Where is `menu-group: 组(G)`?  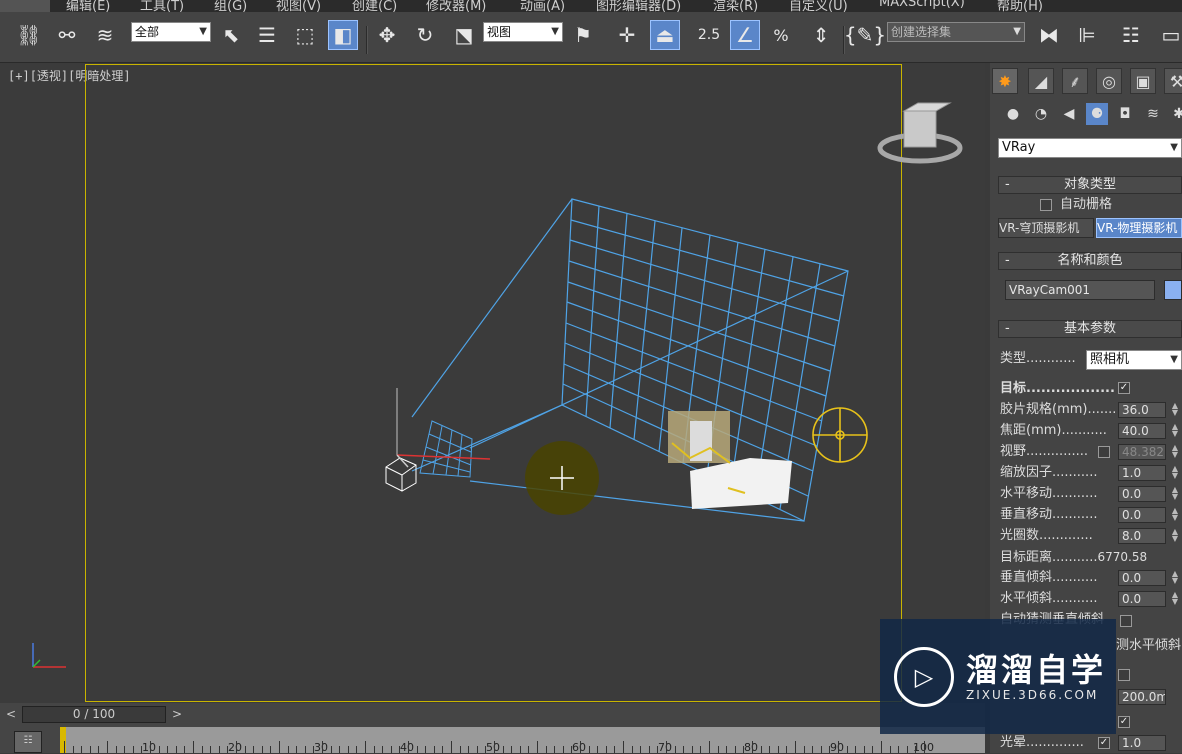 menu-group: 组(G) is located at coordinates (230, 6).